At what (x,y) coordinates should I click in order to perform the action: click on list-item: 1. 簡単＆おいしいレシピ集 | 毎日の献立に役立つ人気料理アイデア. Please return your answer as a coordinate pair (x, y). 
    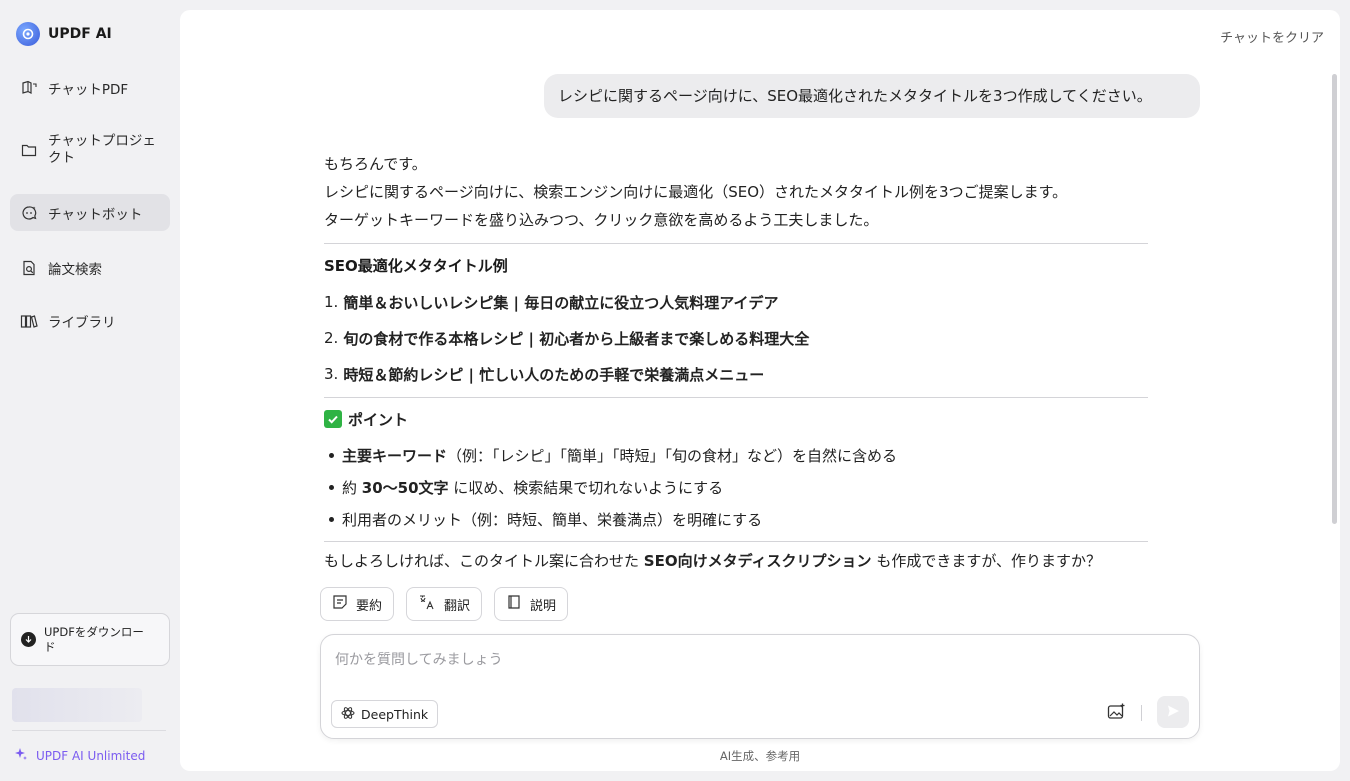
    Looking at the image, I should click on (736, 302).